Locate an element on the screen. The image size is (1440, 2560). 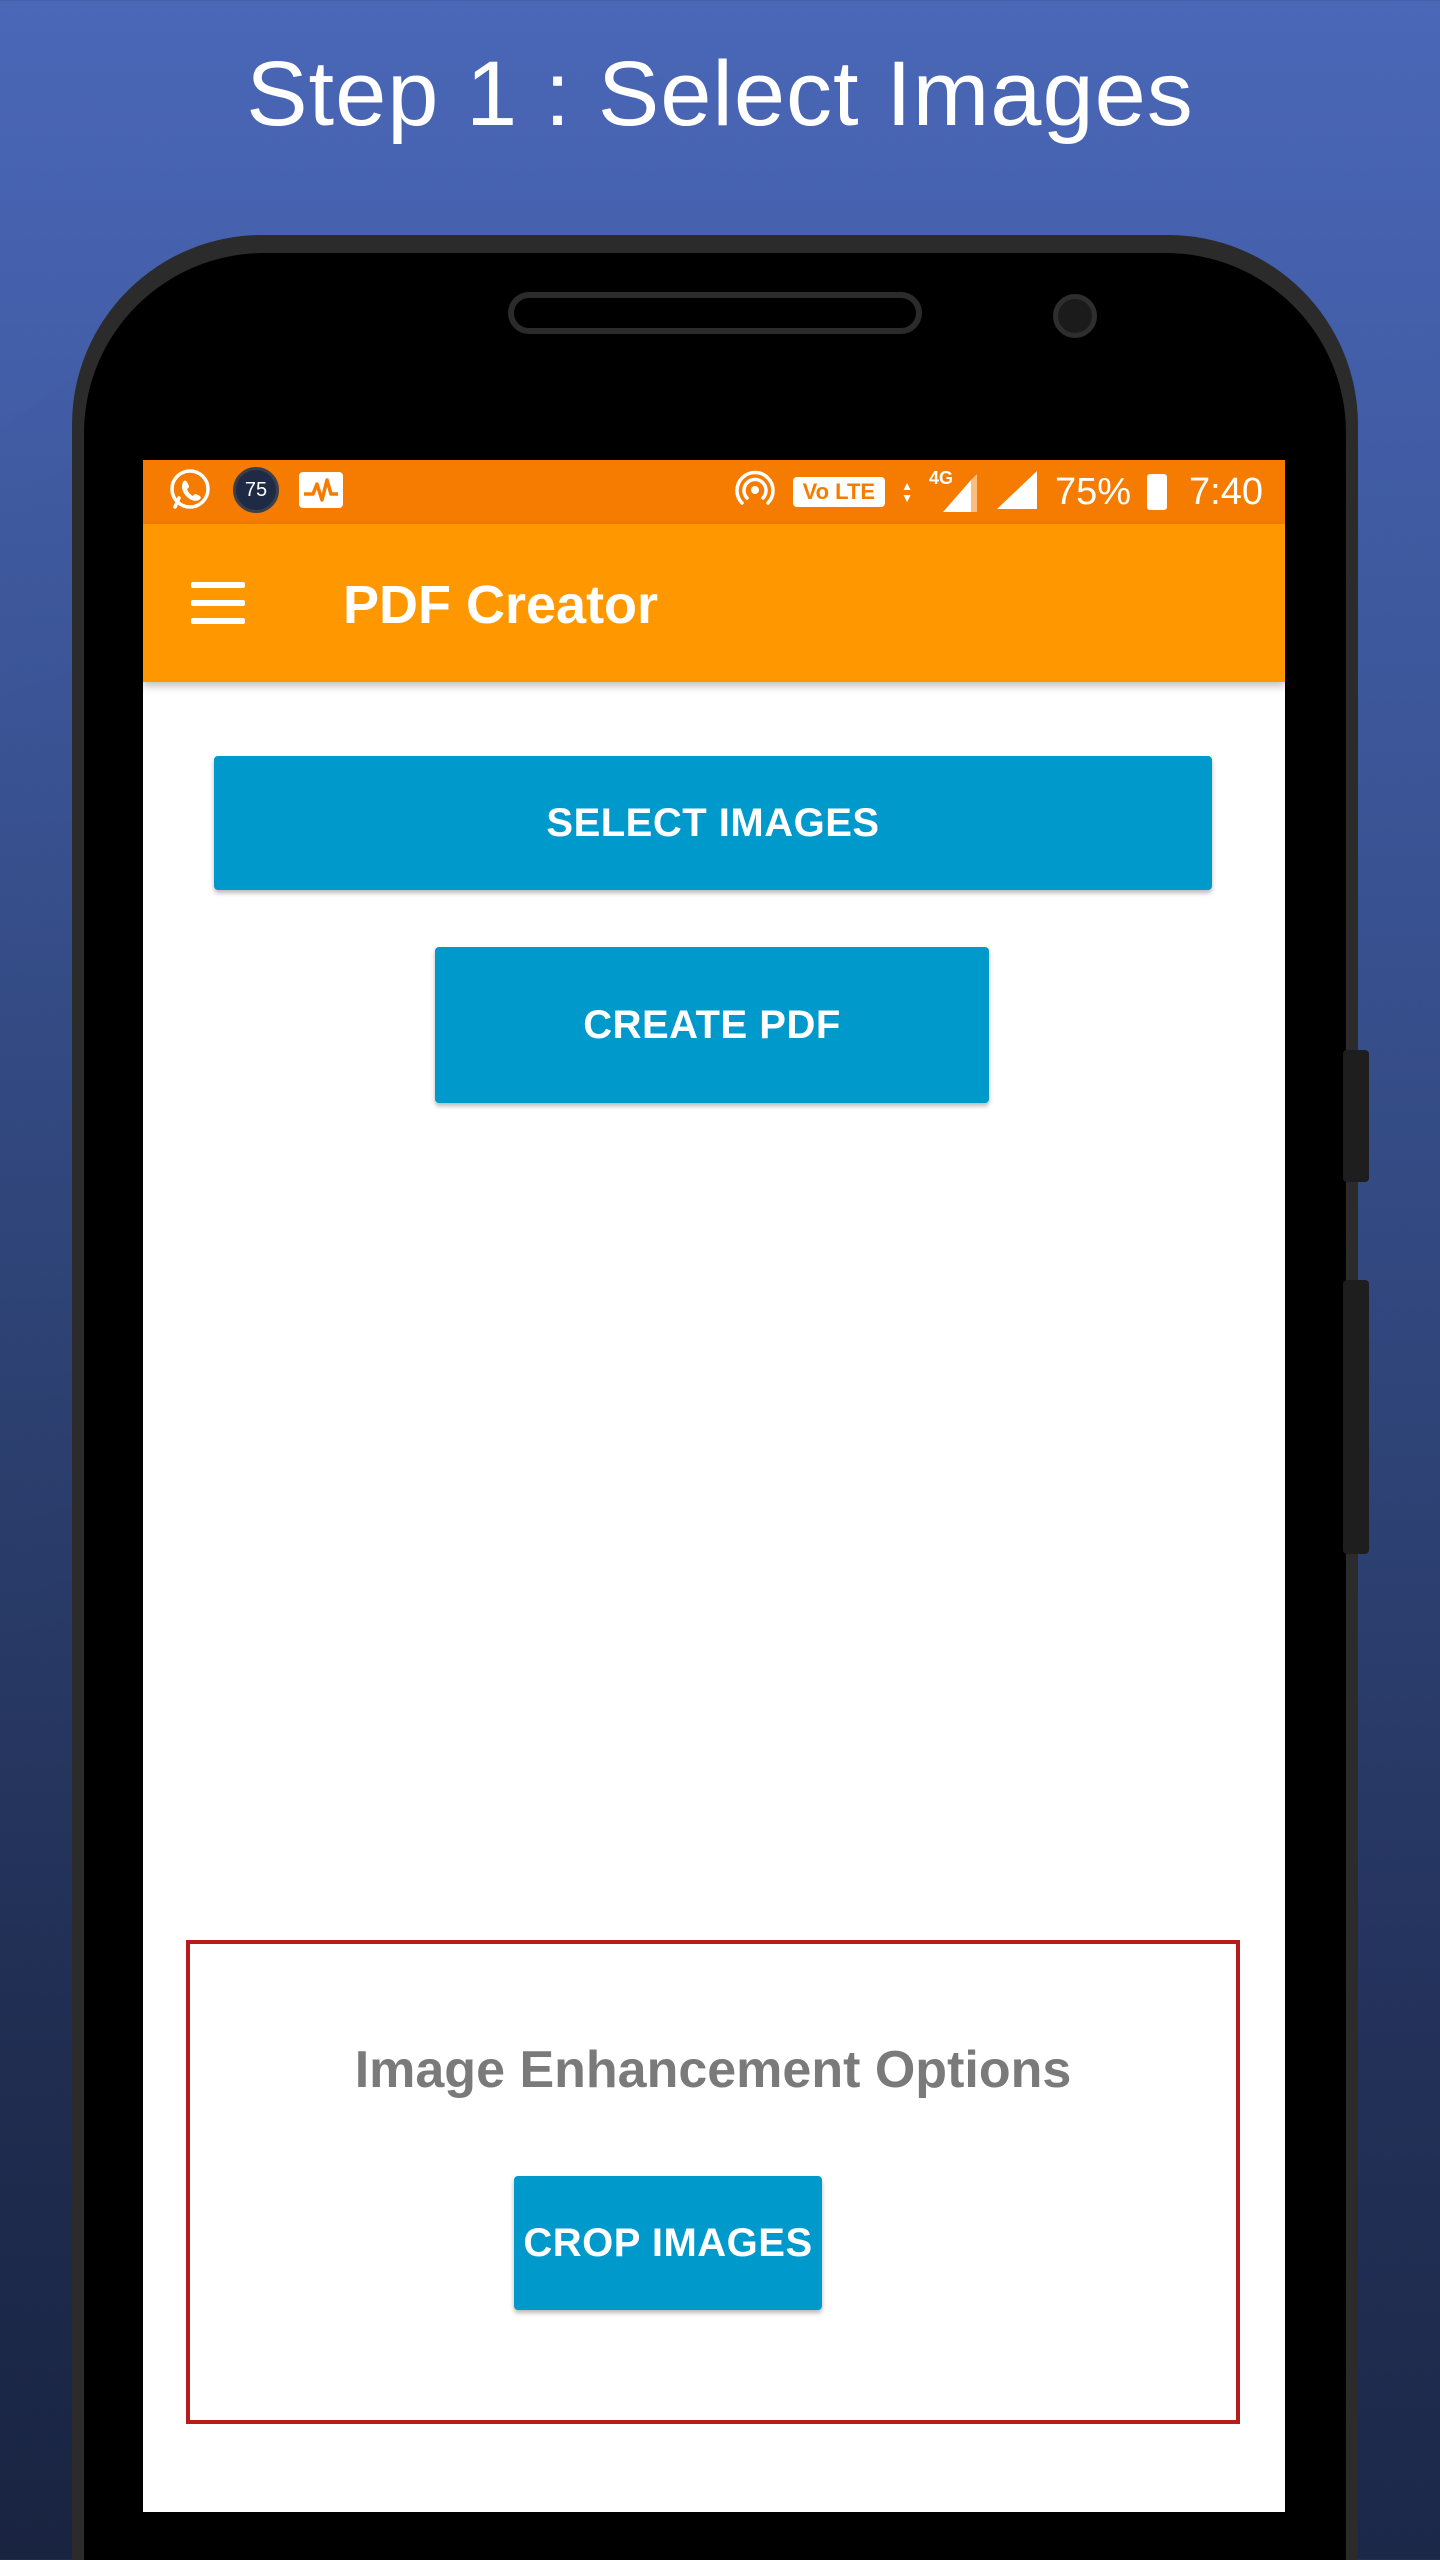
activity-monitor-icon is located at coordinates (321, 490).